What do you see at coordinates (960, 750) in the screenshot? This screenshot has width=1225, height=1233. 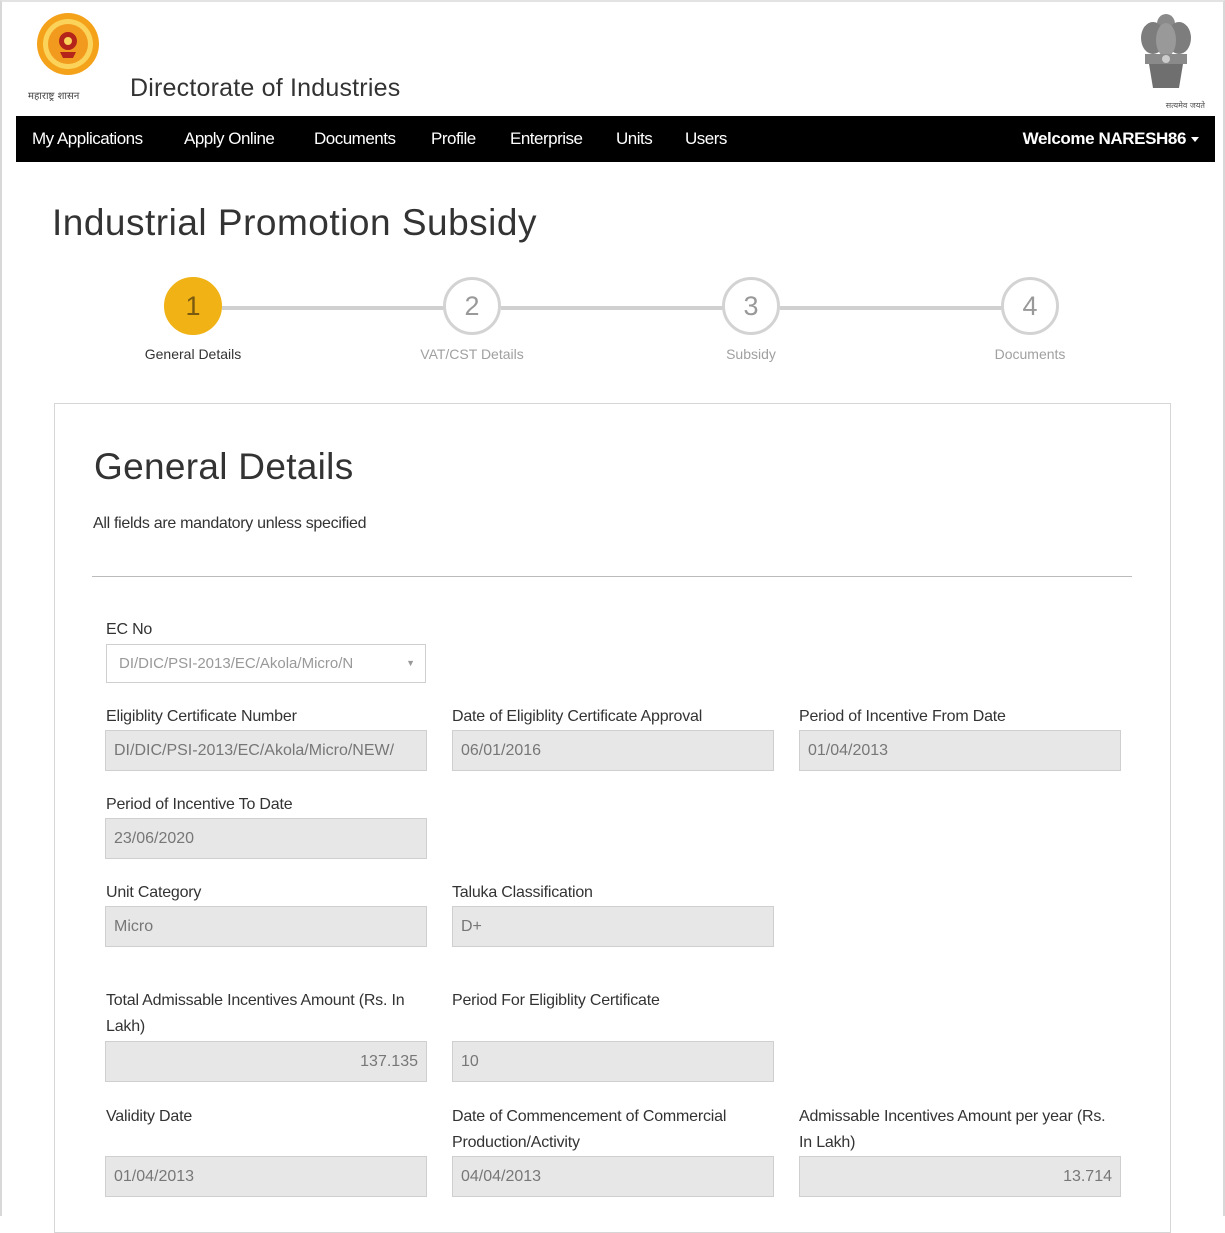 I see `incentive-from-date-field` at bounding box center [960, 750].